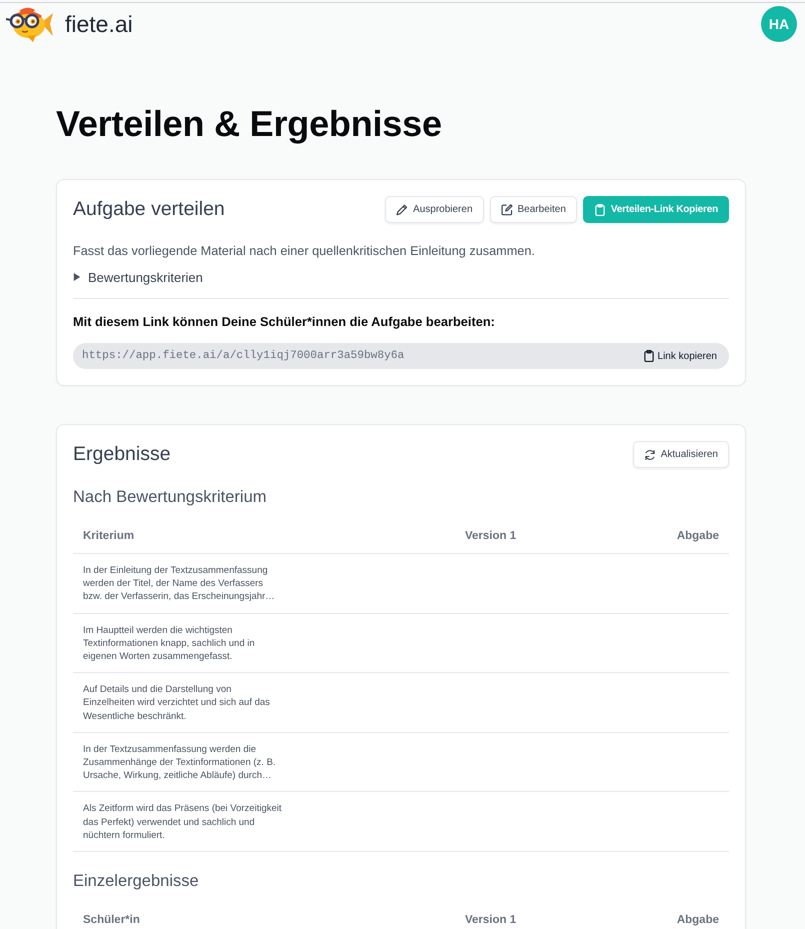  I want to click on edit-button: Bearbeiten, so click(533, 209).